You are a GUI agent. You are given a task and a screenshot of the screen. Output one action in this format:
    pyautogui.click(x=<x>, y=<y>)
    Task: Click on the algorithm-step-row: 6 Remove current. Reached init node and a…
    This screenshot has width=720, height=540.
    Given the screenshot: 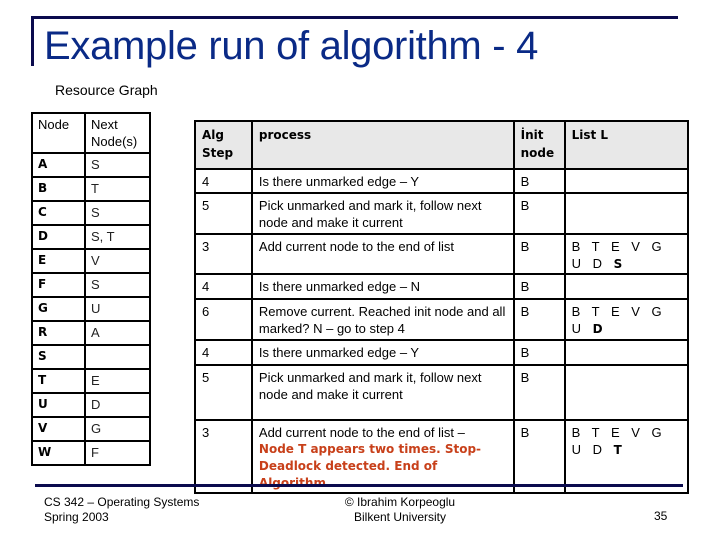 What is the action you would take?
    pyautogui.click(x=442, y=319)
    